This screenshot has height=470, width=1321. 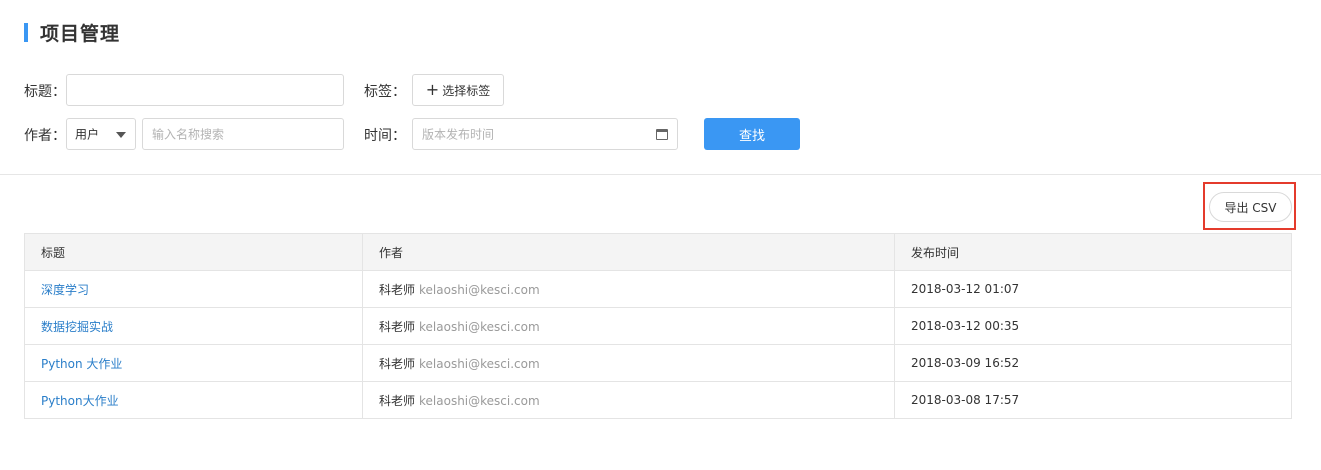 I want to click on title-filter-label: 标题：, so click(x=45, y=92).